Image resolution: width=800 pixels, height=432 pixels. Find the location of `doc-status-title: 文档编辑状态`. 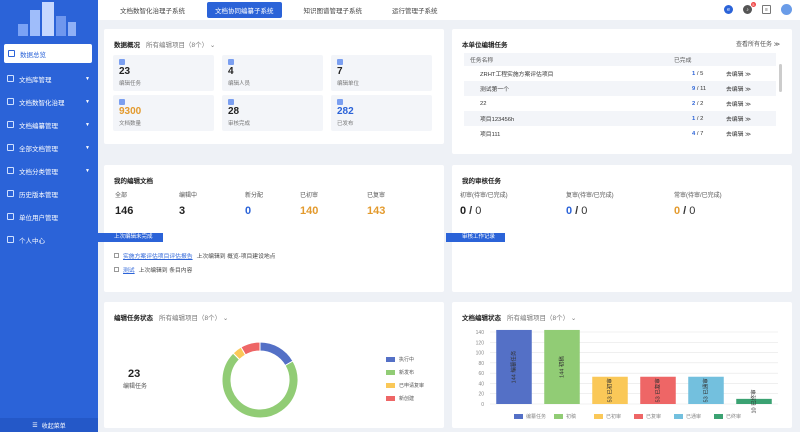

doc-status-title: 文档编辑状态 is located at coordinates (481, 318).